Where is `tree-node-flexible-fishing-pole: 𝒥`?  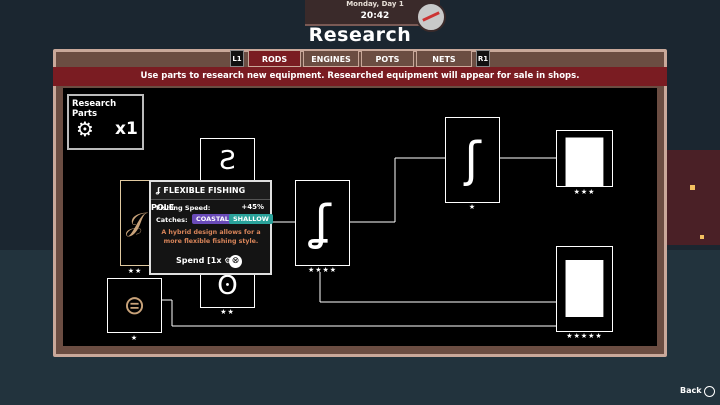 tree-node-flexible-fishing-pole: 𝒥 is located at coordinates (135, 223).